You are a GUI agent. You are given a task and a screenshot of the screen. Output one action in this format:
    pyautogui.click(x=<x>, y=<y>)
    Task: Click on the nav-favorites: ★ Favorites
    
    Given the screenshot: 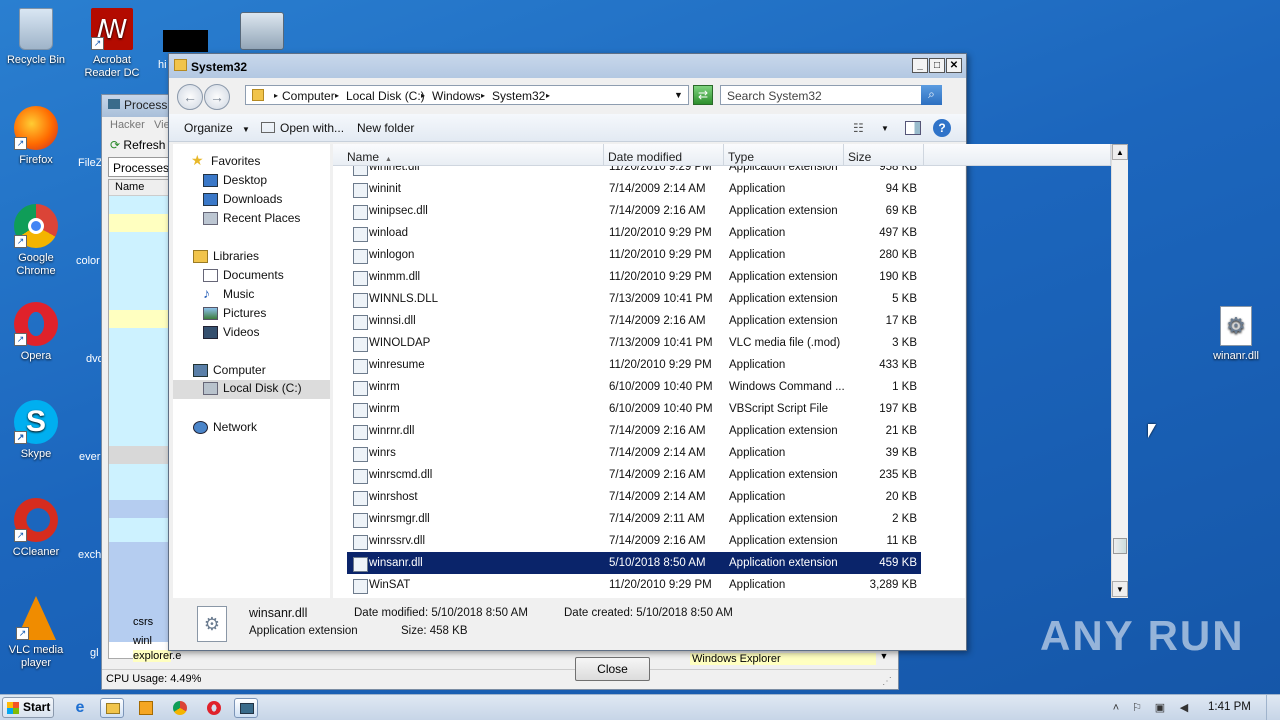 What is the action you would take?
    pyautogui.click(x=225, y=161)
    